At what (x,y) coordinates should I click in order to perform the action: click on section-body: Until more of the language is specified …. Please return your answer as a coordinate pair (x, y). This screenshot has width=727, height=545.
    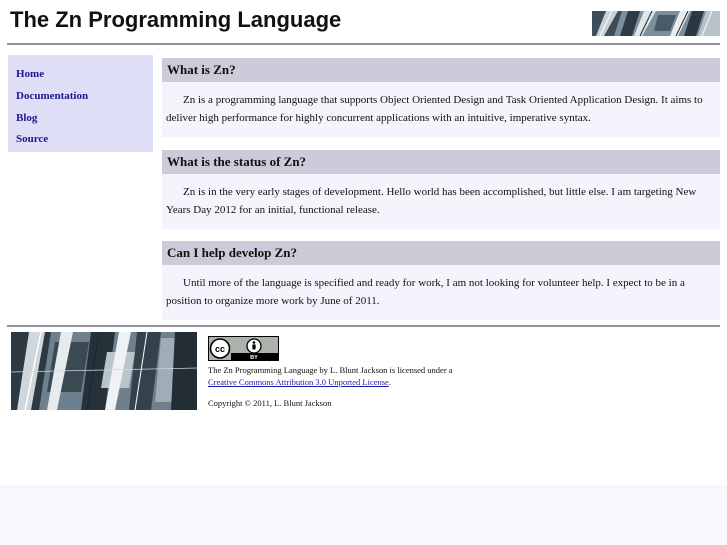
    Looking at the image, I should click on (425, 292).